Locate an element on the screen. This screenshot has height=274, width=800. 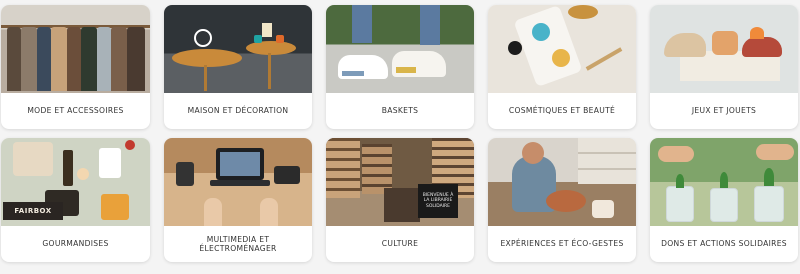
category-card-mode: MODE ET ACCESSOIRES is located at coordinates (75, 67).